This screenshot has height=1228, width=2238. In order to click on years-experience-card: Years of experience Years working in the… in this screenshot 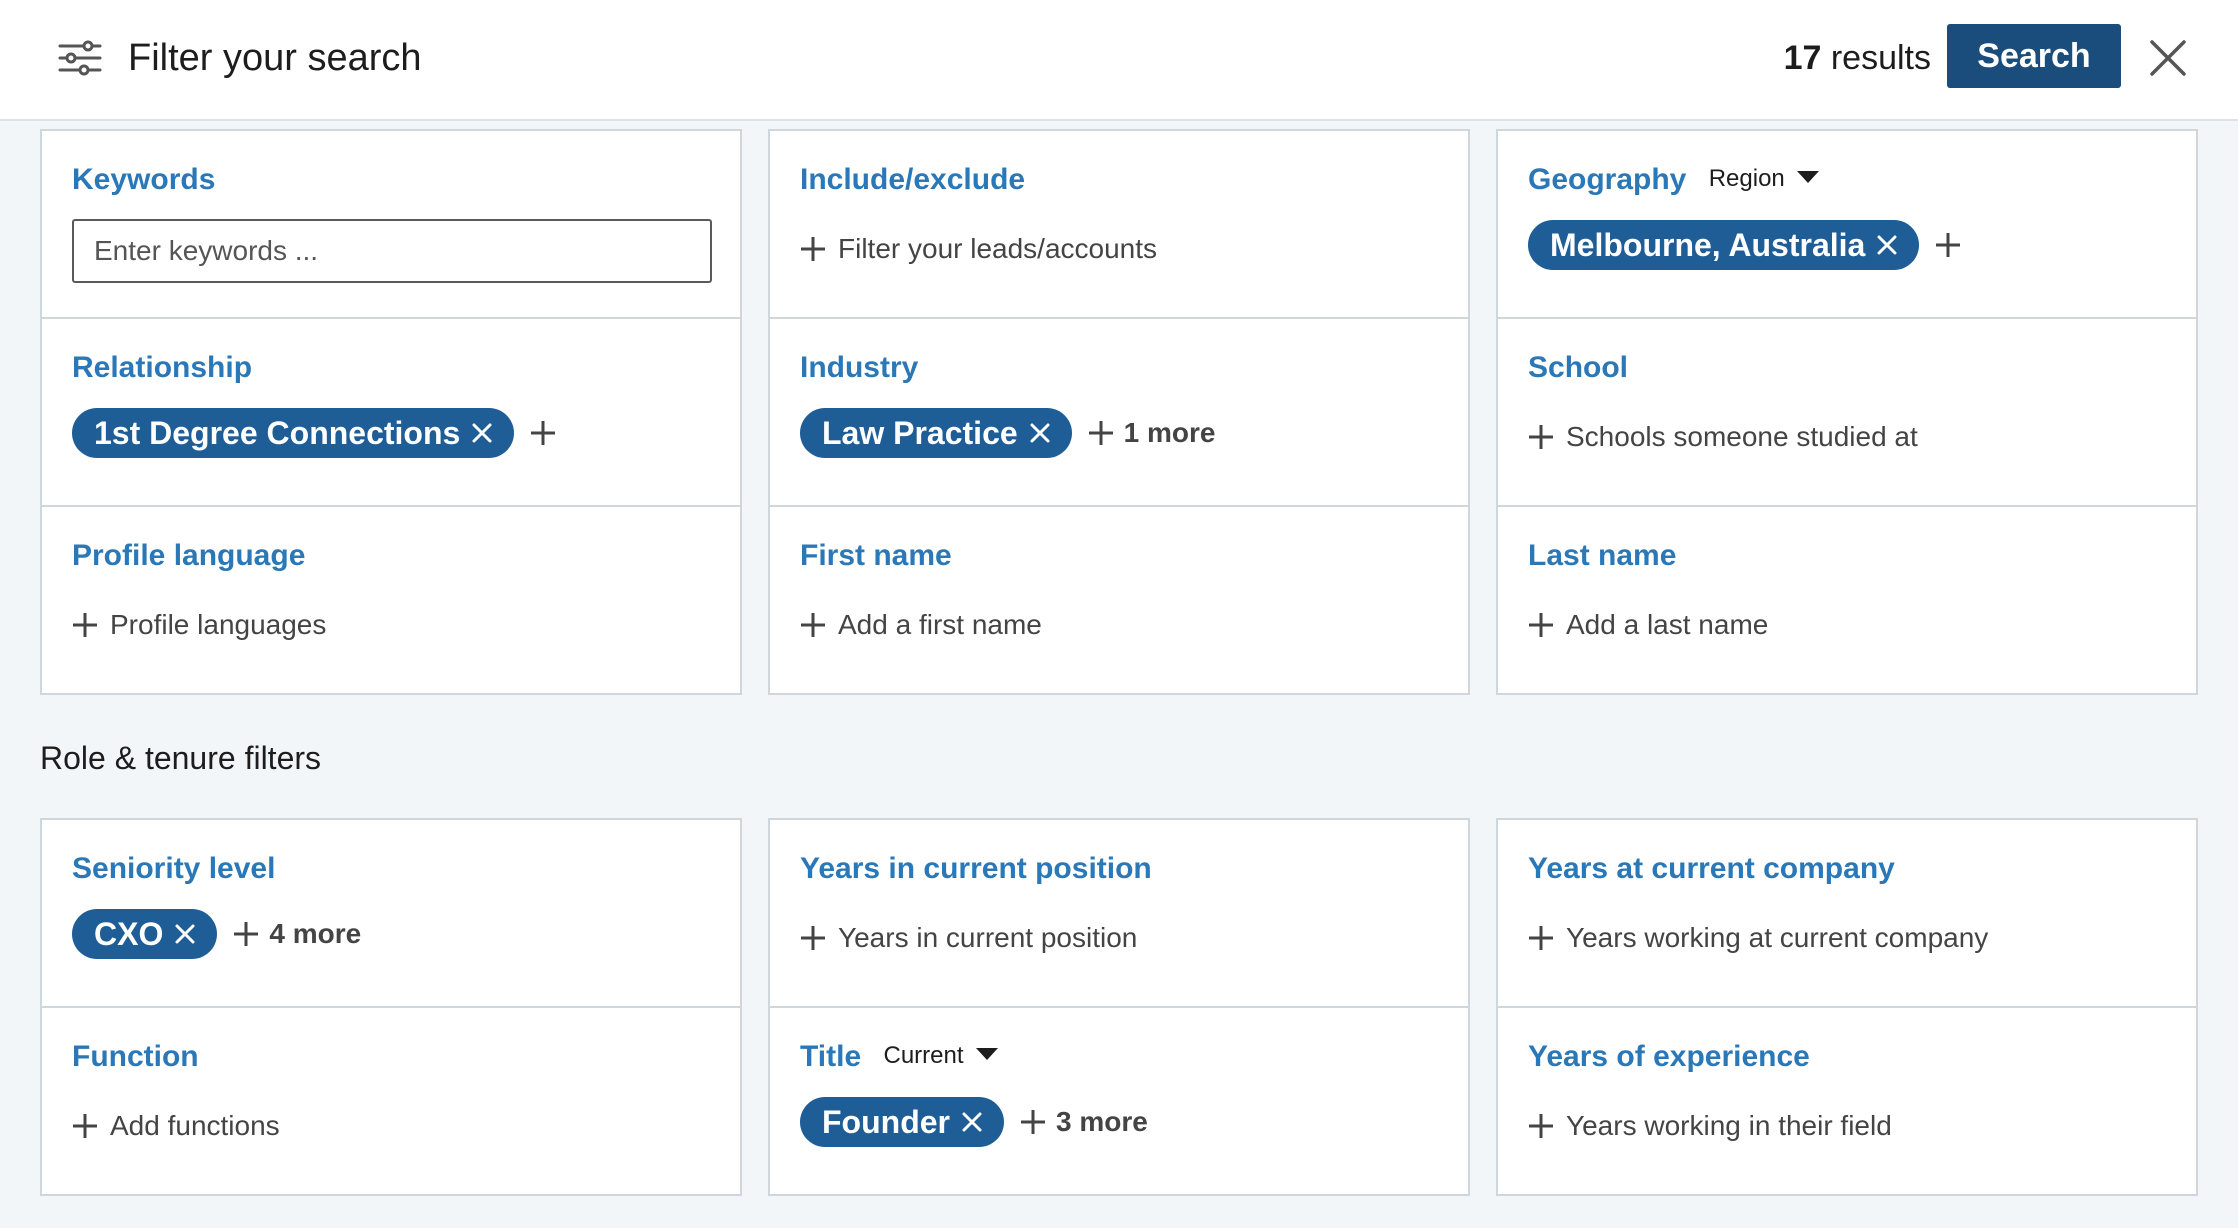, I will do `click(1847, 1101)`.